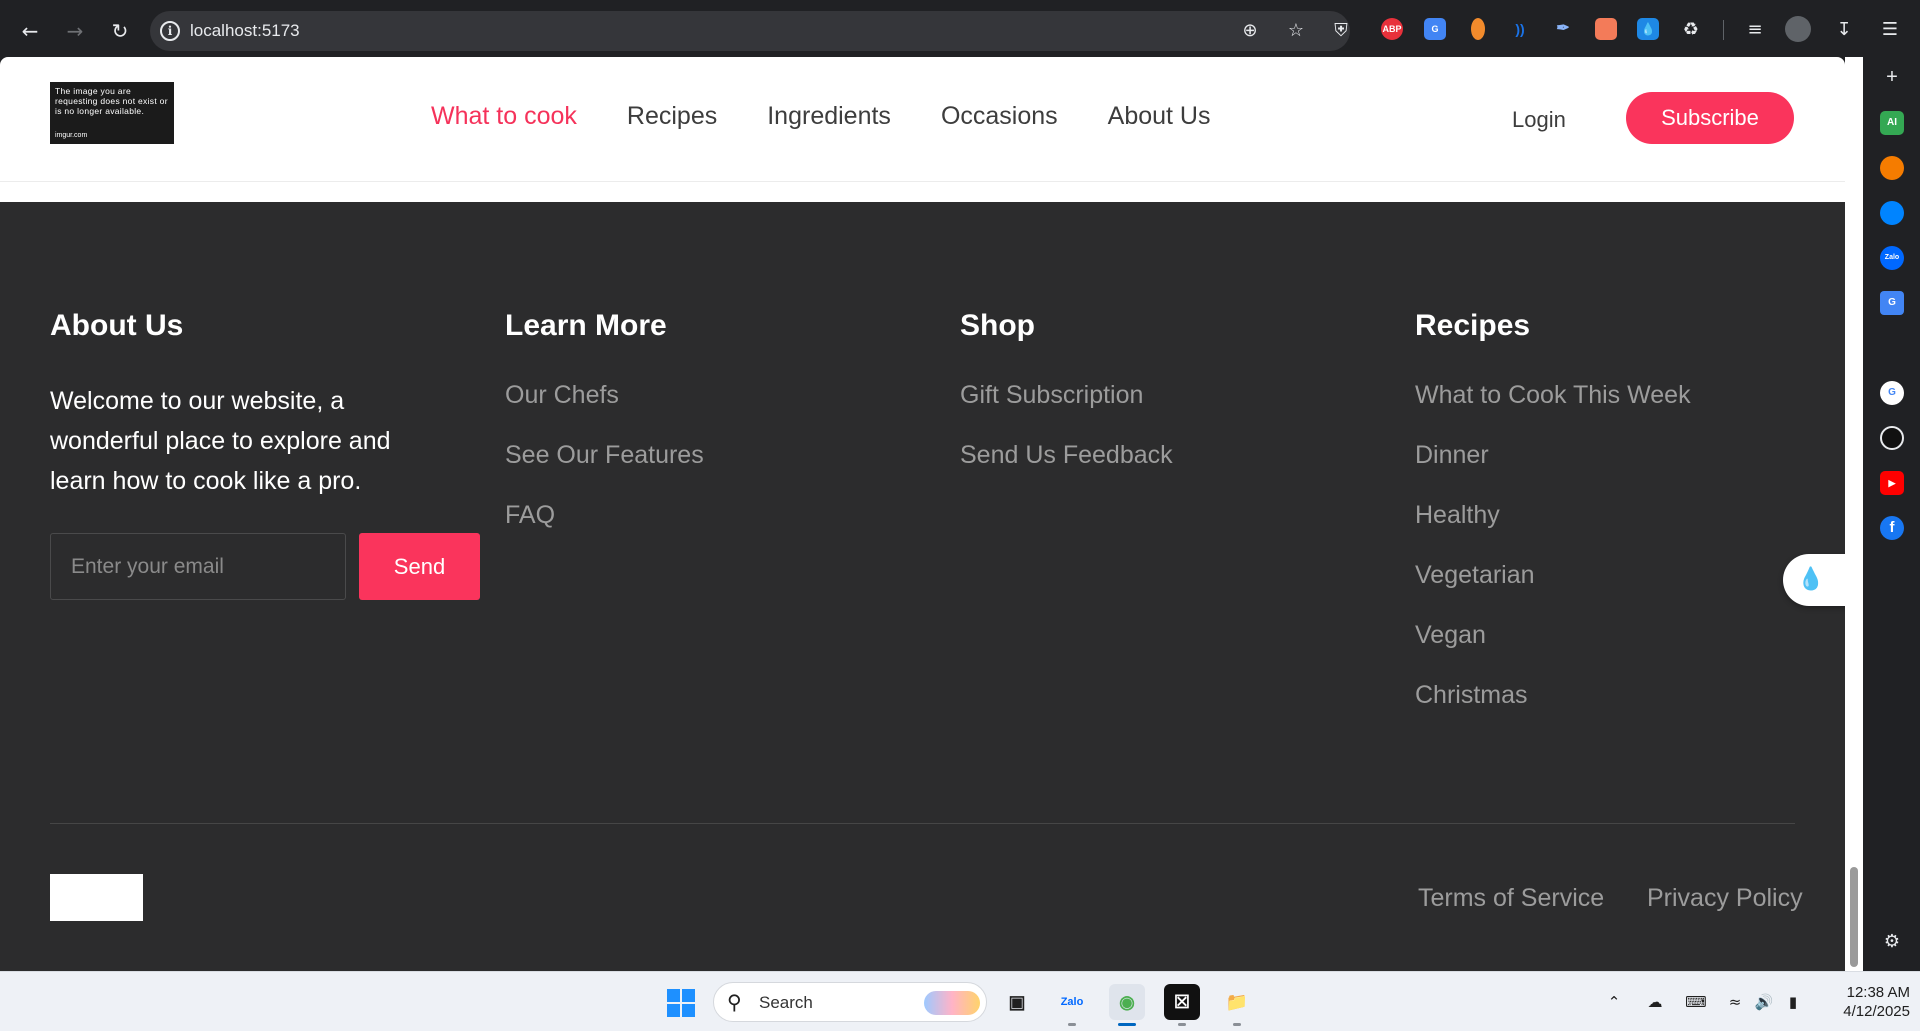 The height and width of the screenshot is (1031, 1920). I want to click on footer-link-features: See Our Features, so click(604, 471).